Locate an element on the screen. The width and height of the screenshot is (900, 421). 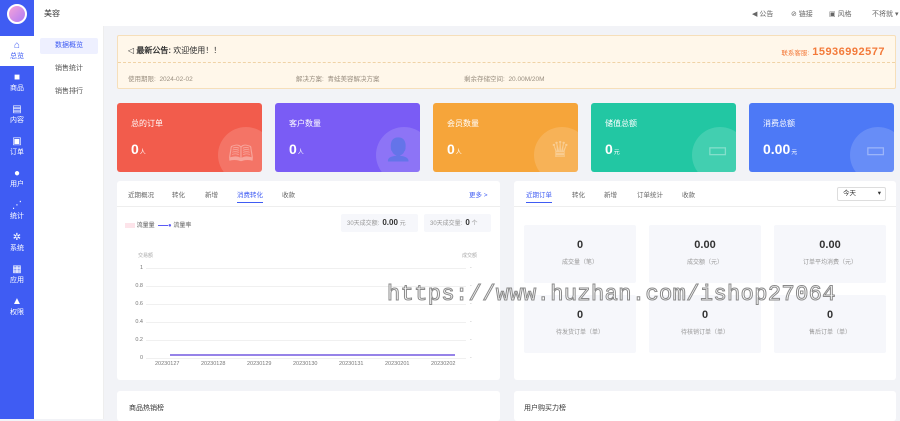
cell-label: 订单平均消费（元） is located at coordinates (829, 263).